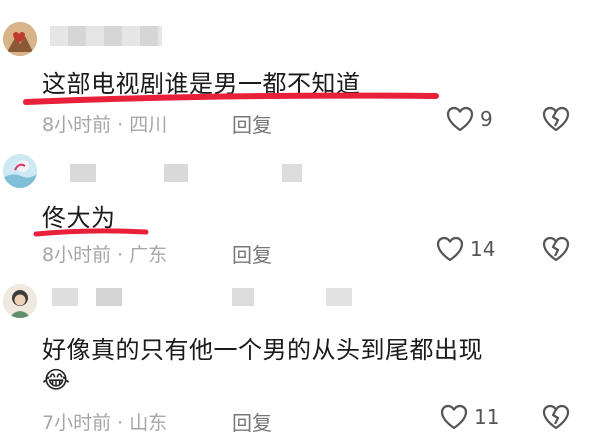 The height and width of the screenshot is (436, 600). Describe the element at coordinates (231, 98) in the screenshot. I see `red-underline-annotation` at that location.